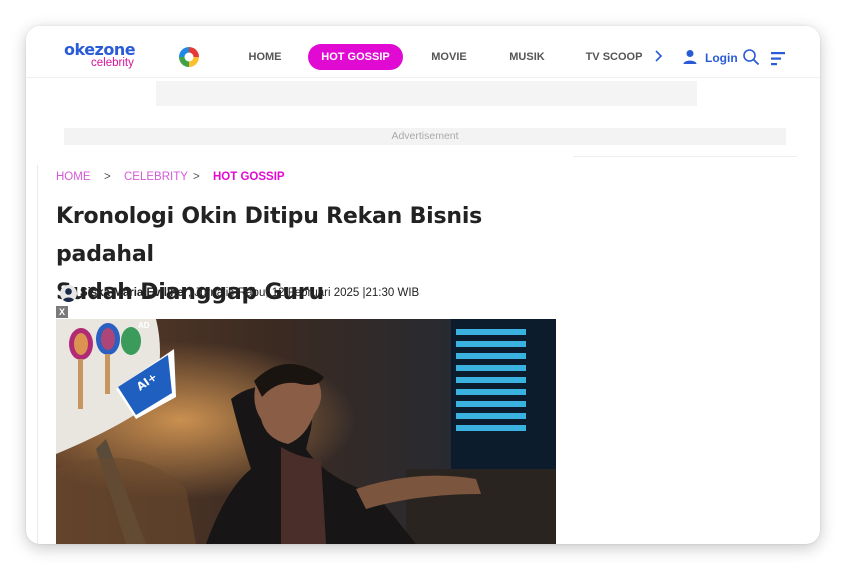  I want to click on nav-home: HOME, so click(265, 57).